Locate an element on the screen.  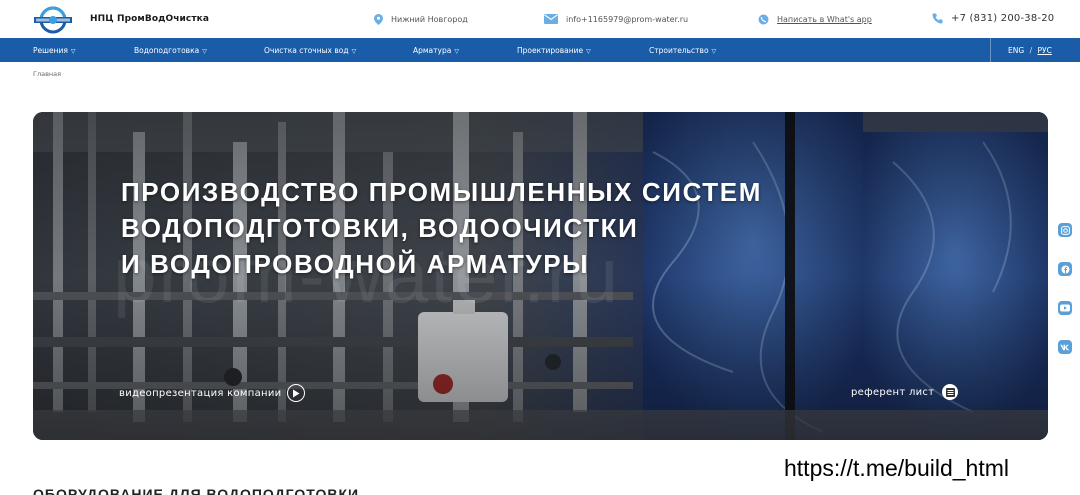
nav-item-design: Проектирование ▽ is located at coordinates (554, 50).